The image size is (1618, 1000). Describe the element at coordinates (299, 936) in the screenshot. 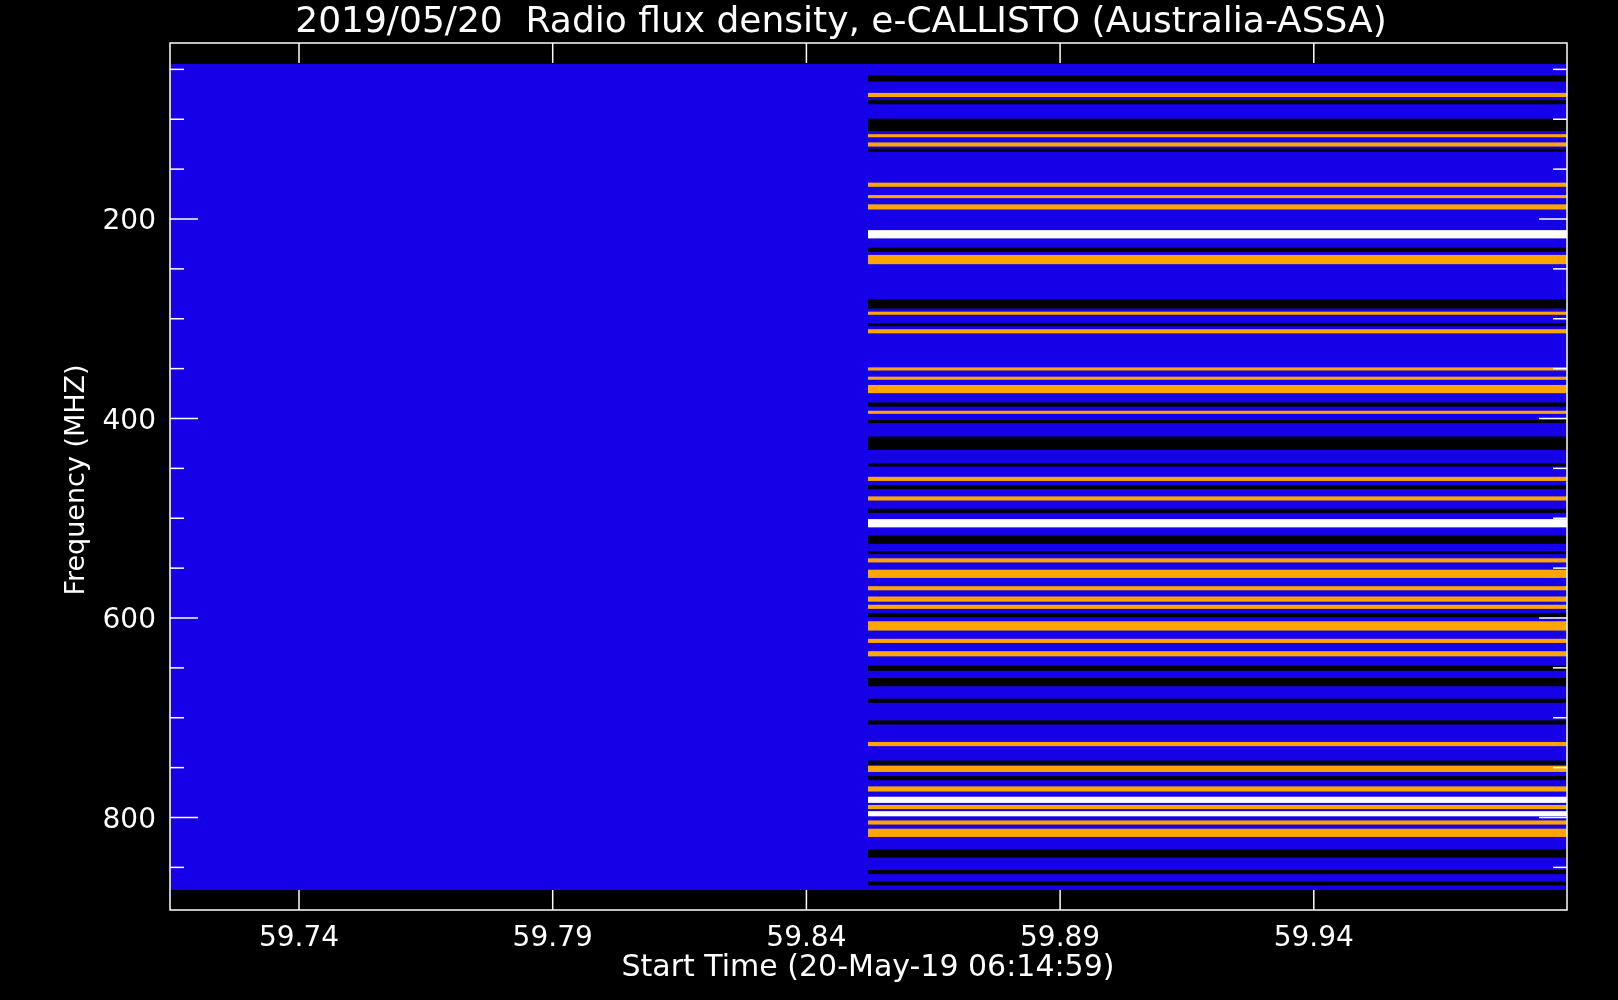

I see `x-tick-label: 59.74` at that location.